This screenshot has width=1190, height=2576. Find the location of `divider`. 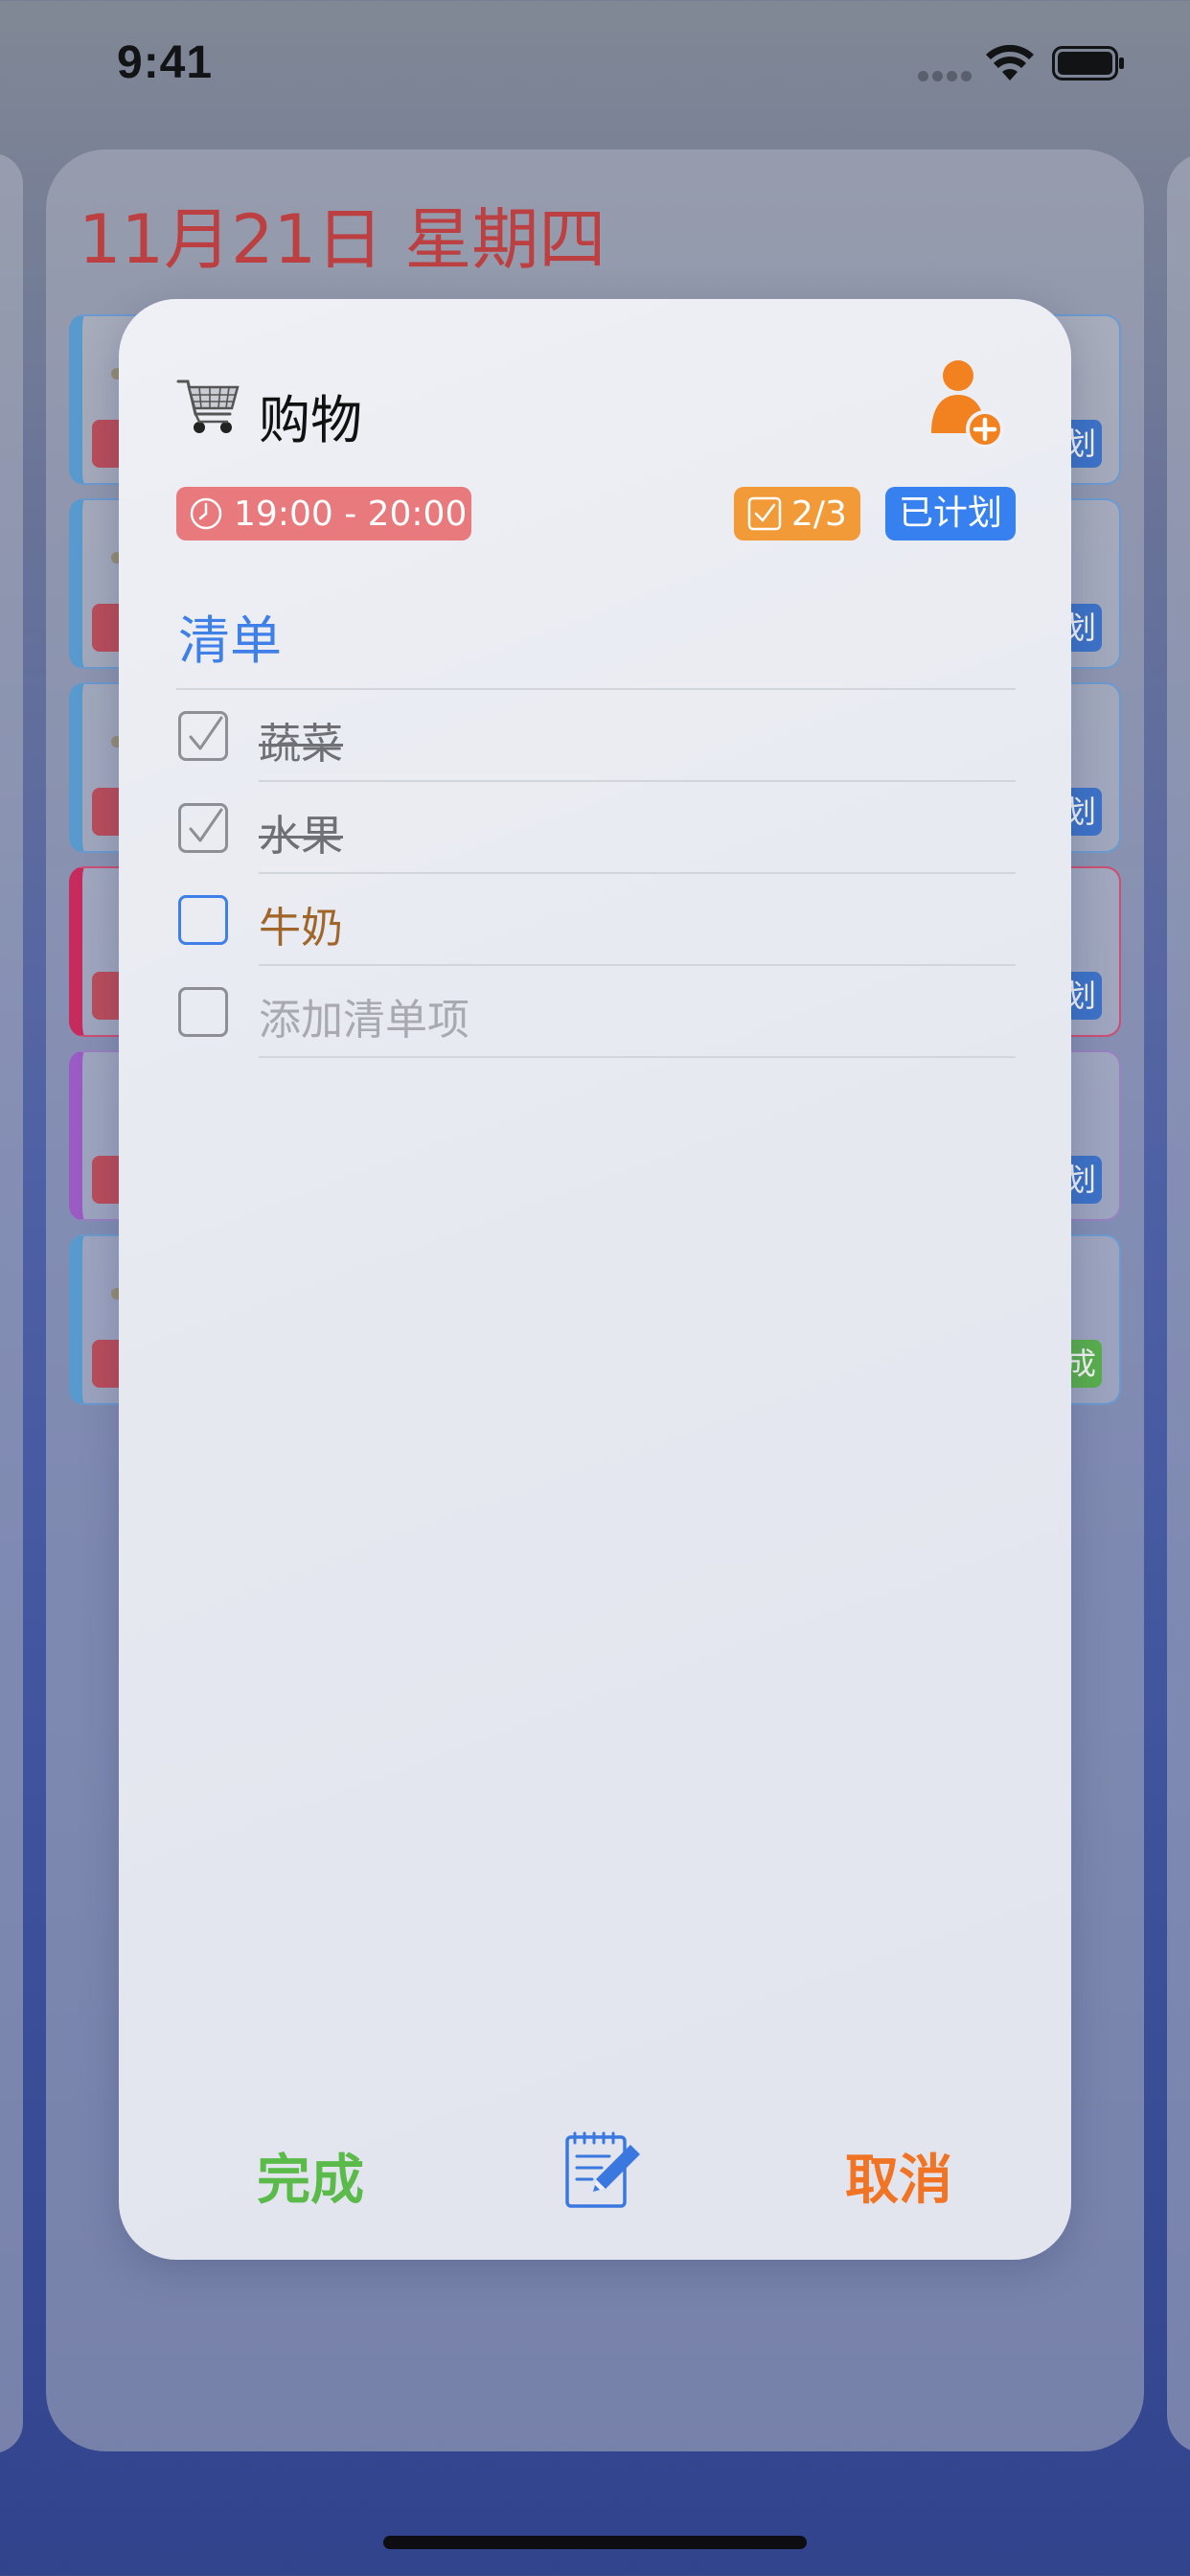

divider is located at coordinates (637, 1057).